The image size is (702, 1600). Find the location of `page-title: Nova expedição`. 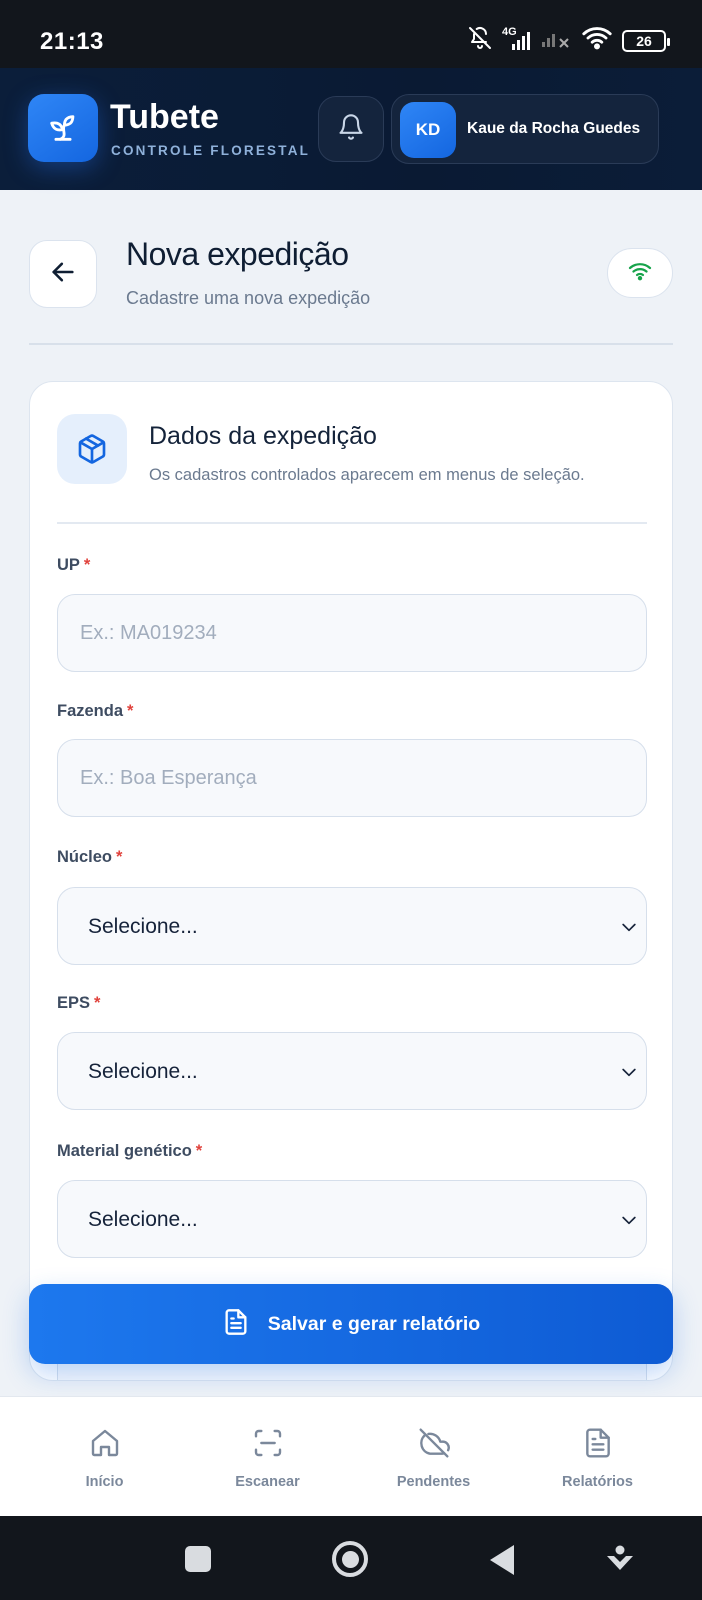

page-title: Nova expedição is located at coordinates (237, 254).